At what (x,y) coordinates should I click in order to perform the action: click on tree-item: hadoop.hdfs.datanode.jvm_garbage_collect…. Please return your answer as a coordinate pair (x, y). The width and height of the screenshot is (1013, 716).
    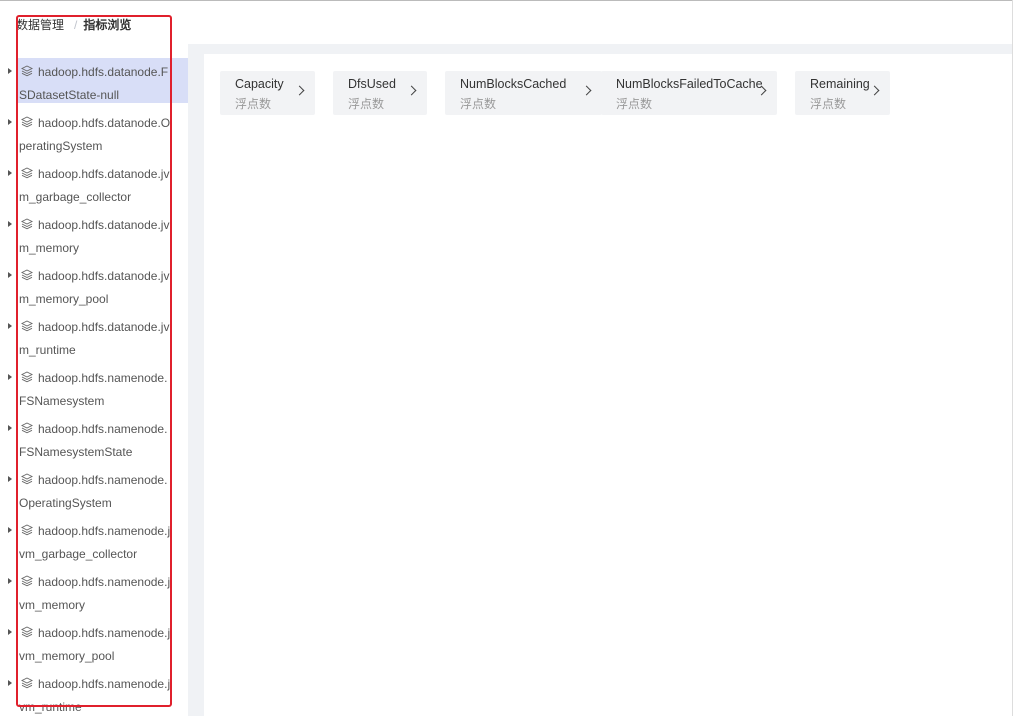
    Looking at the image, I should click on (94, 185).